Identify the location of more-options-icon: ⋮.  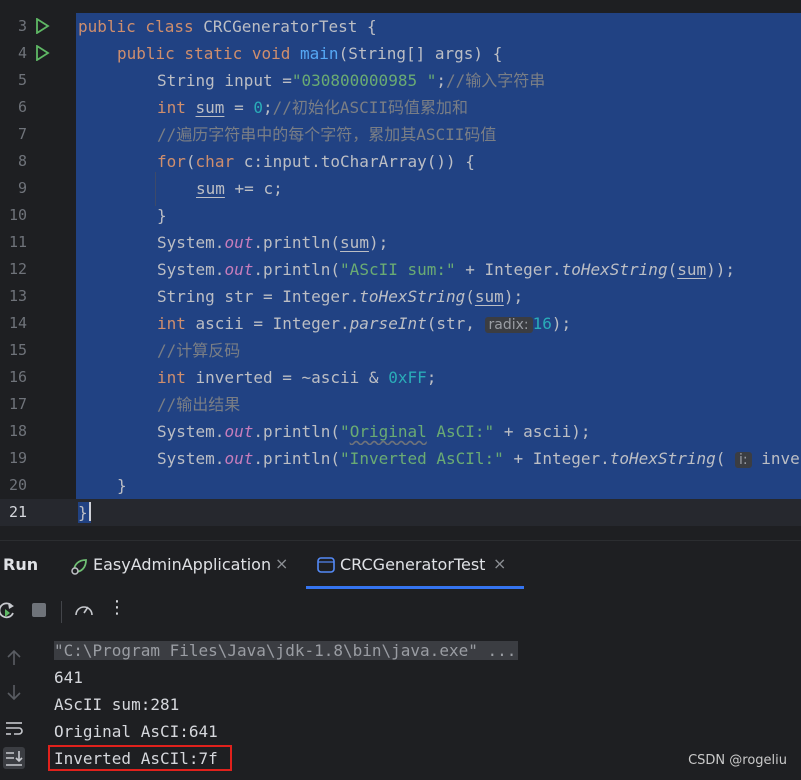
(119, 608).